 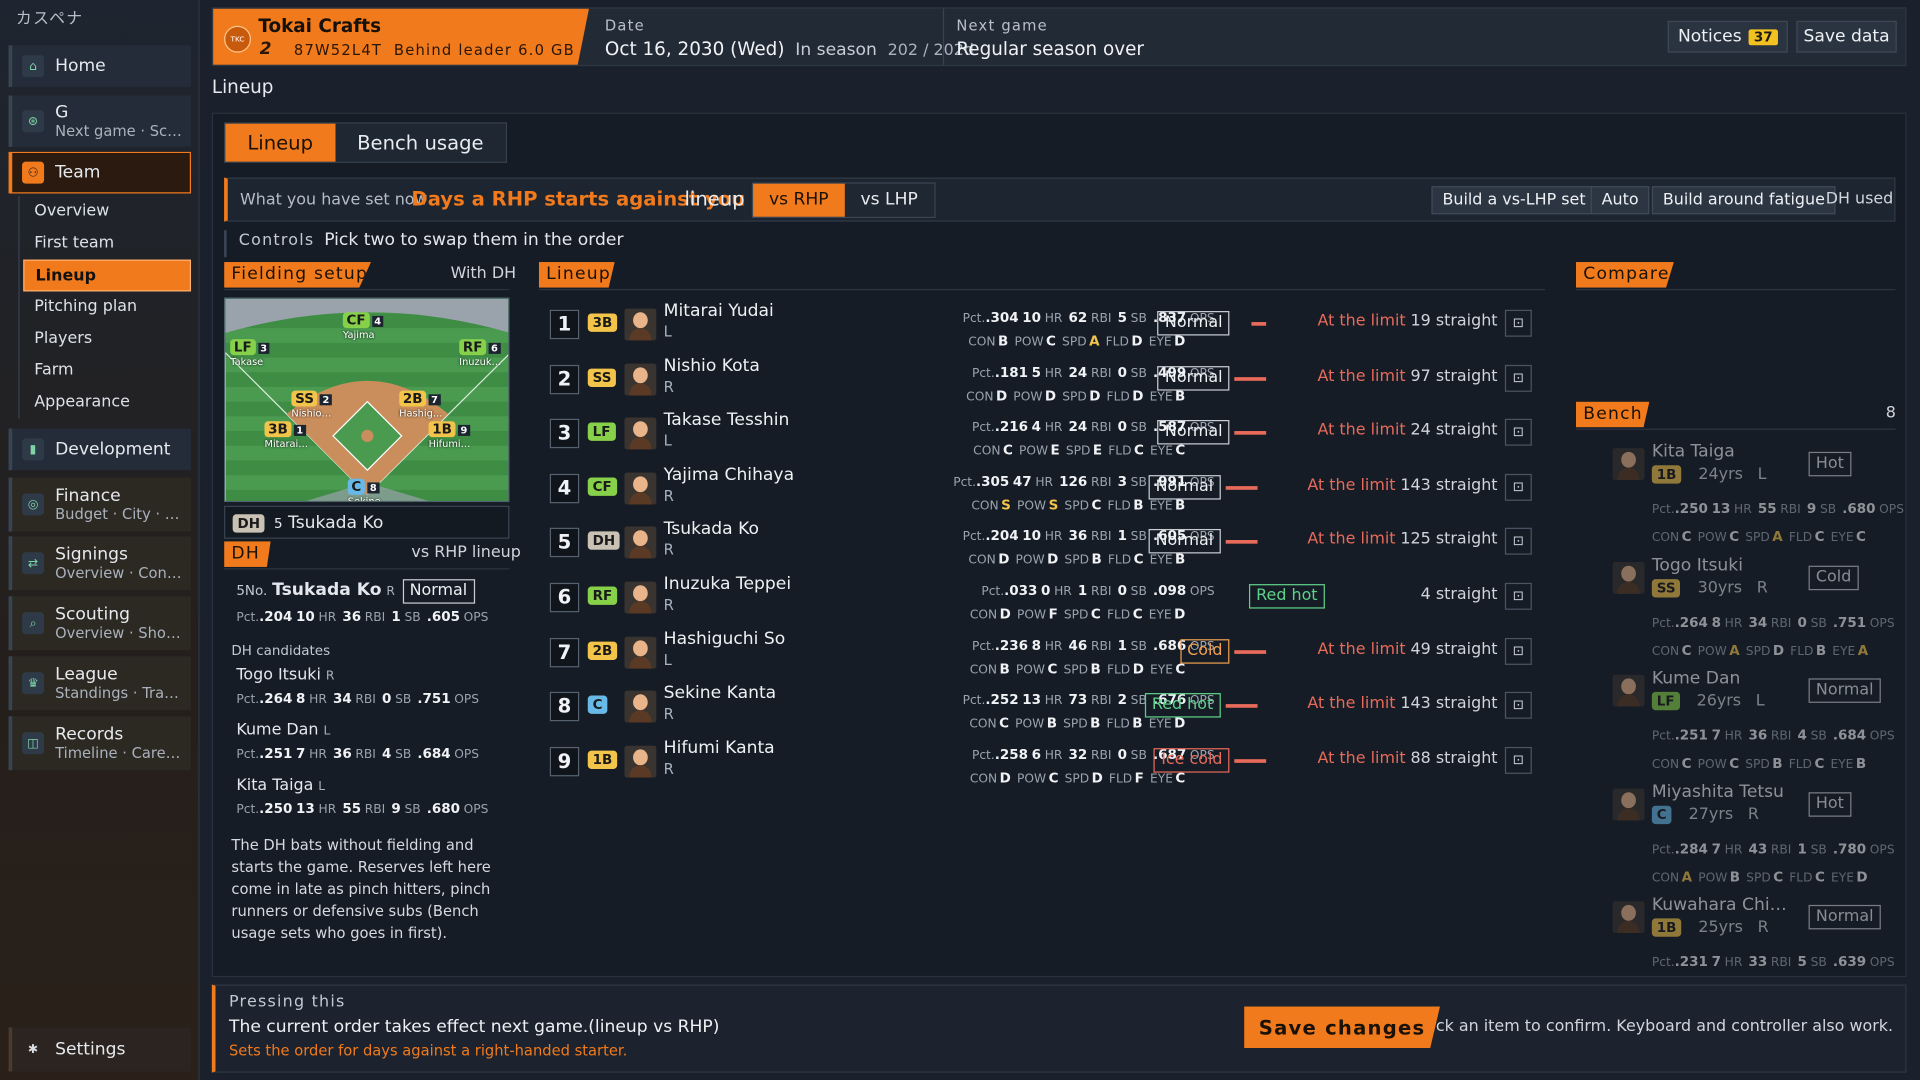 I want to click on grade-value: B, so click(x=1821, y=650).